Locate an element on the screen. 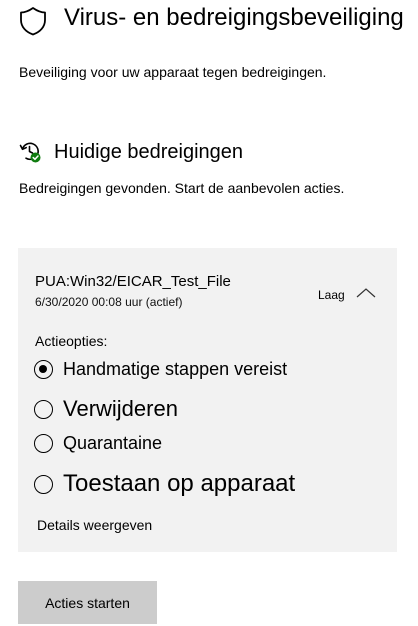 The width and height of the screenshot is (418, 626). radio-option-remove: Verwijderen is located at coordinates (106, 409).